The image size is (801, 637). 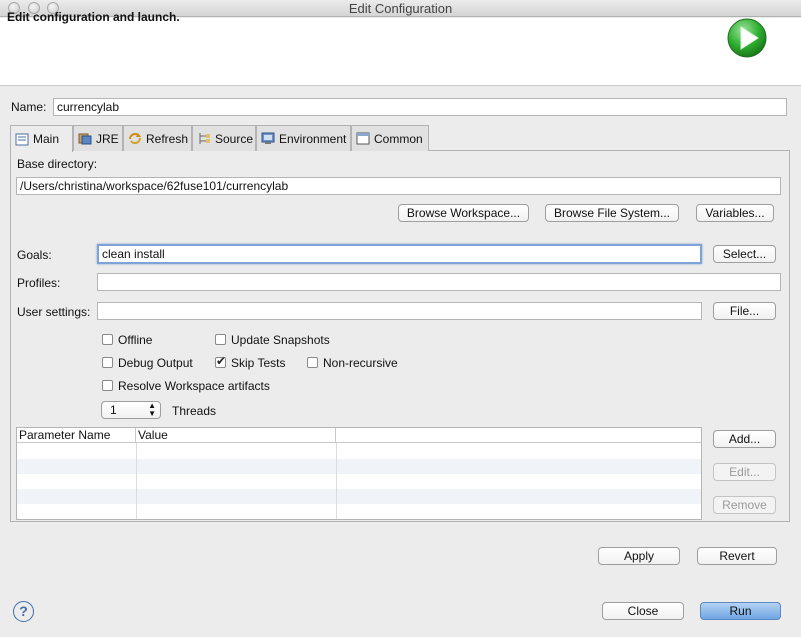 I want to click on non-recursive-checkbox, so click(x=312, y=362).